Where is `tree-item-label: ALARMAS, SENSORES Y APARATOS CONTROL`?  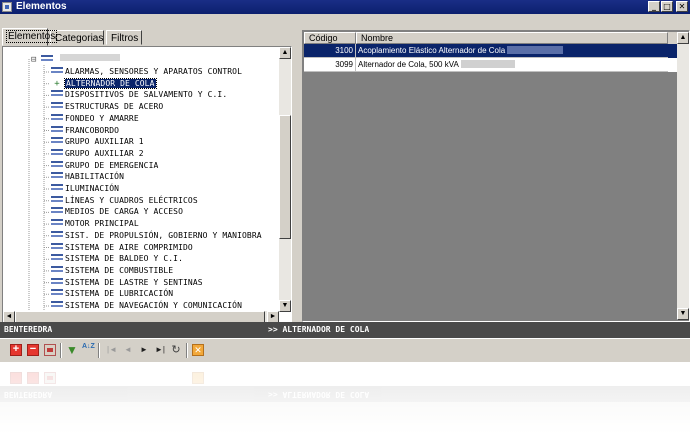
tree-item-label: ALARMAS, SENSORES Y APARATOS CONTROL is located at coordinates (153, 71).